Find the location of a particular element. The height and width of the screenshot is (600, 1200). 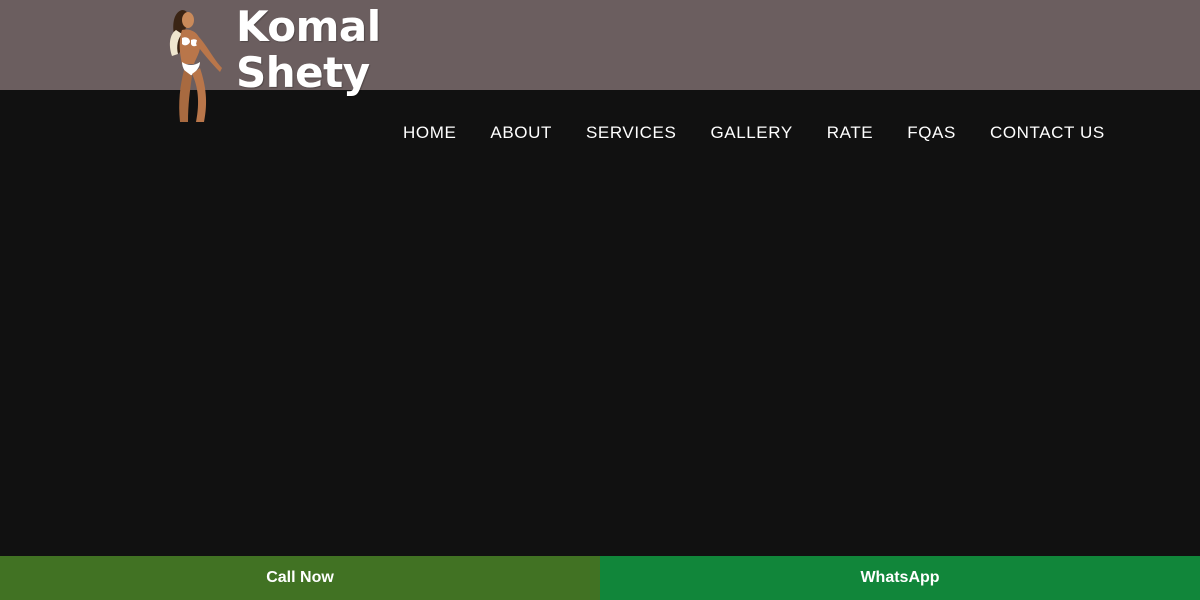

call-now-button: Call Now is located at coordinates (300, 578).